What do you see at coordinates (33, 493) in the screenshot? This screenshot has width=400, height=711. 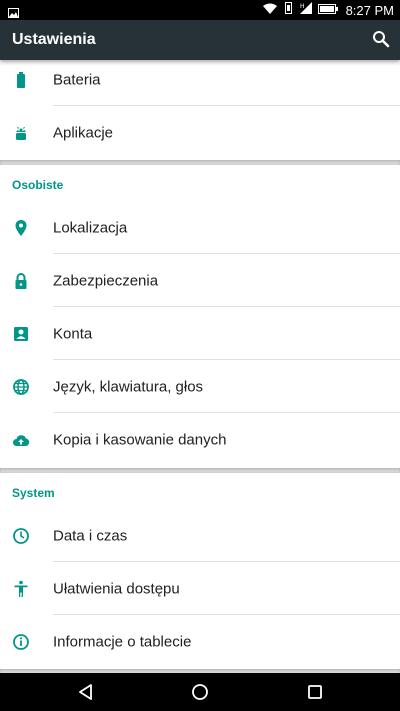 I see `section-header-system: System` at bounding box center [33, 493].